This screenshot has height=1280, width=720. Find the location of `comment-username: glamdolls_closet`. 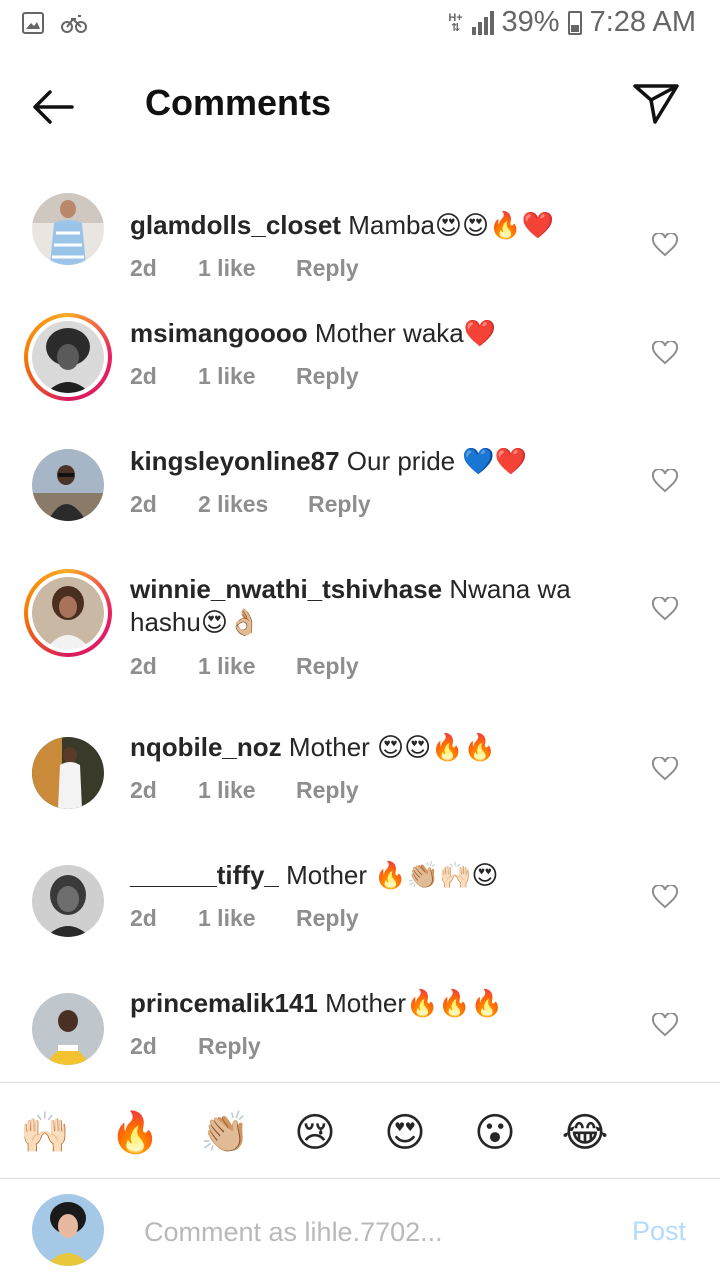

comment-username: glamdolls_closet is located at coordinates (235, 225).